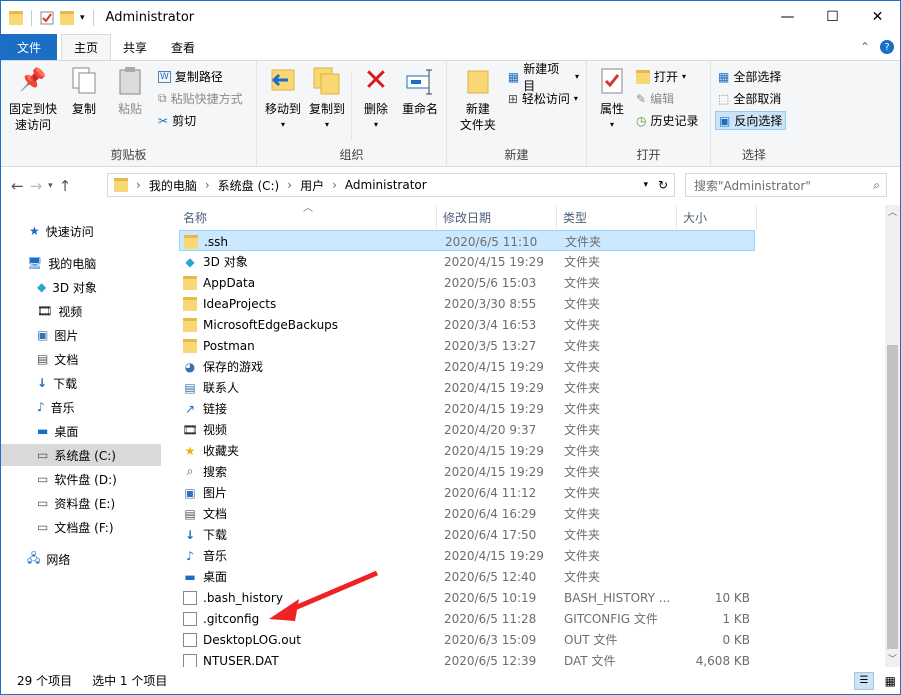  What do you see at coordinates (81, 431) in the screenshot?
I see `sidebar-item-desktop: ▬ 桌面` at bounding box center [81, 431].